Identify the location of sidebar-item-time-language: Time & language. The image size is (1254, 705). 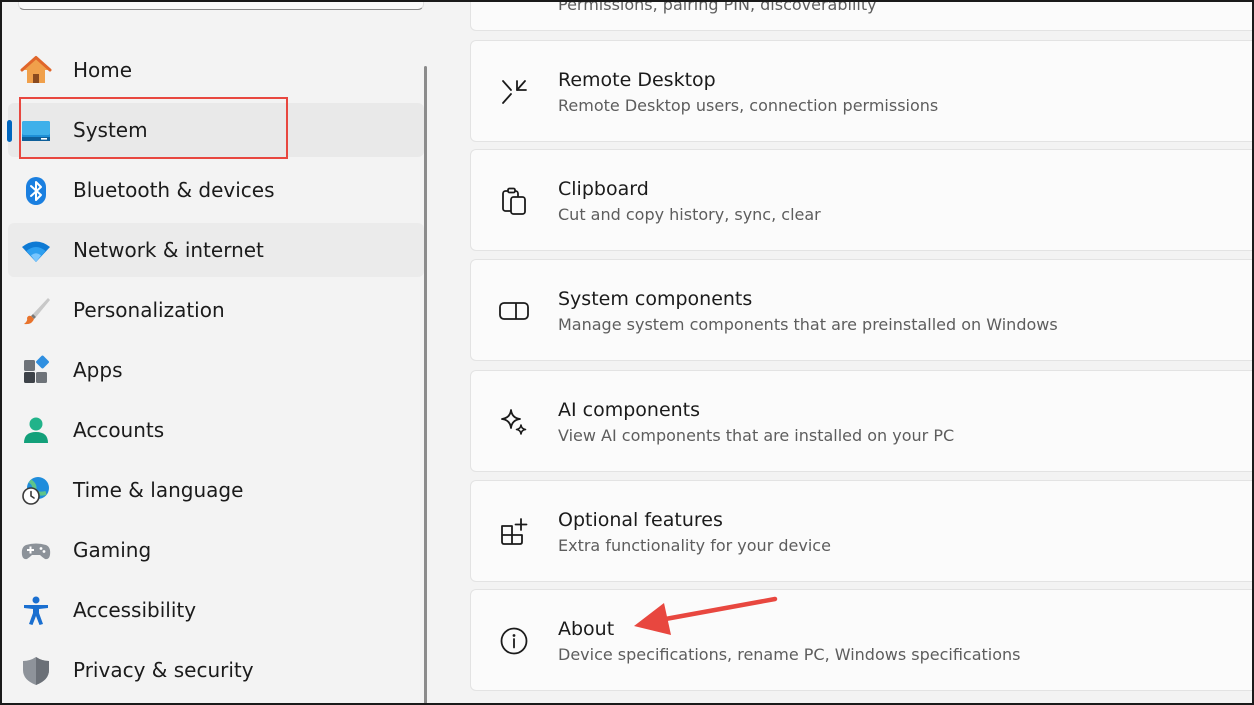
(216, 490).